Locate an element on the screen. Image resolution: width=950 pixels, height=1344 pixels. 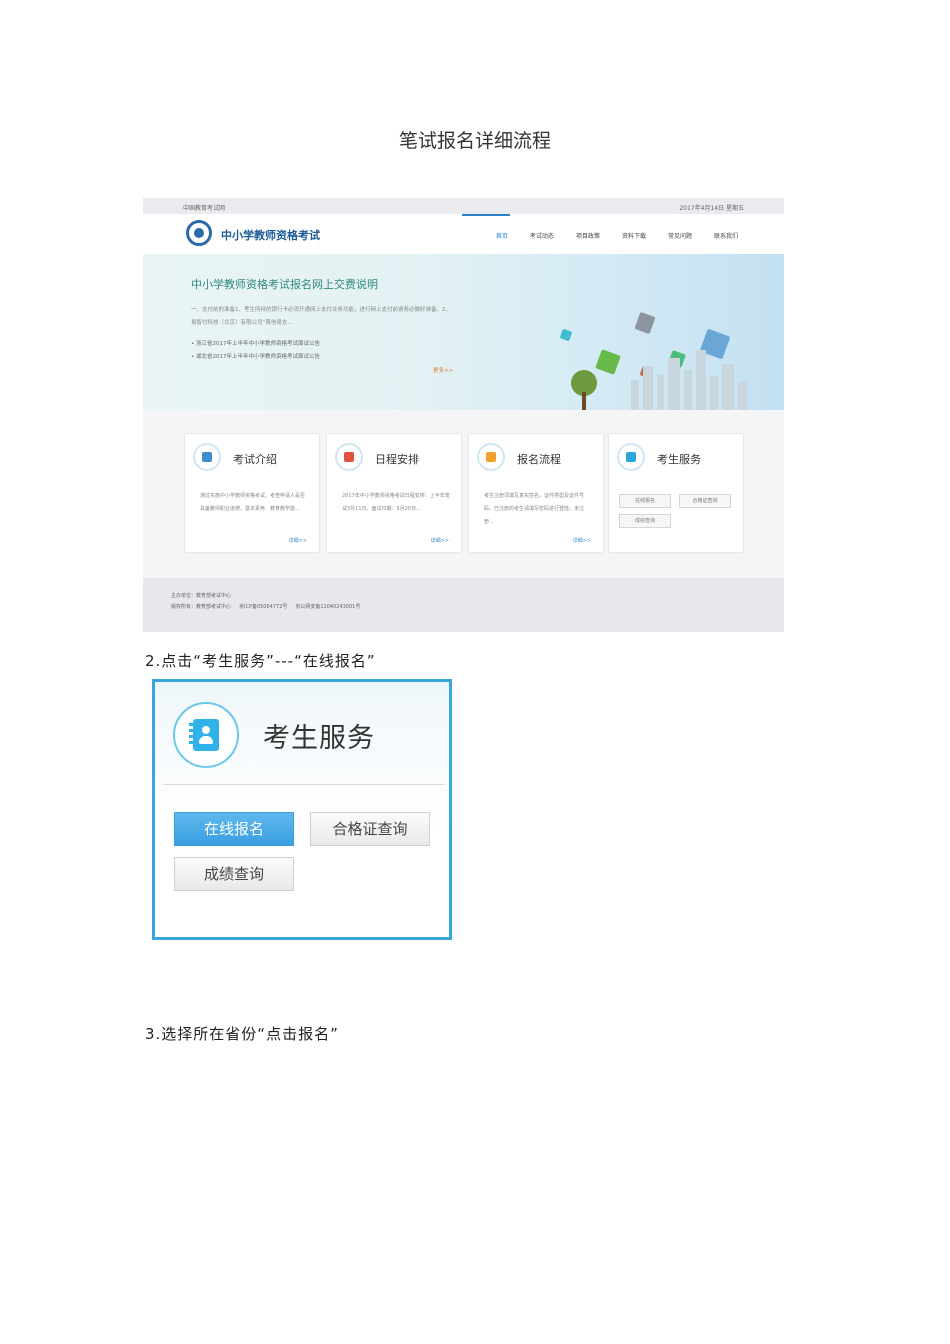
footer-organizer: 主办单位：教育部考试中心 is located at coordinates (201, 596).